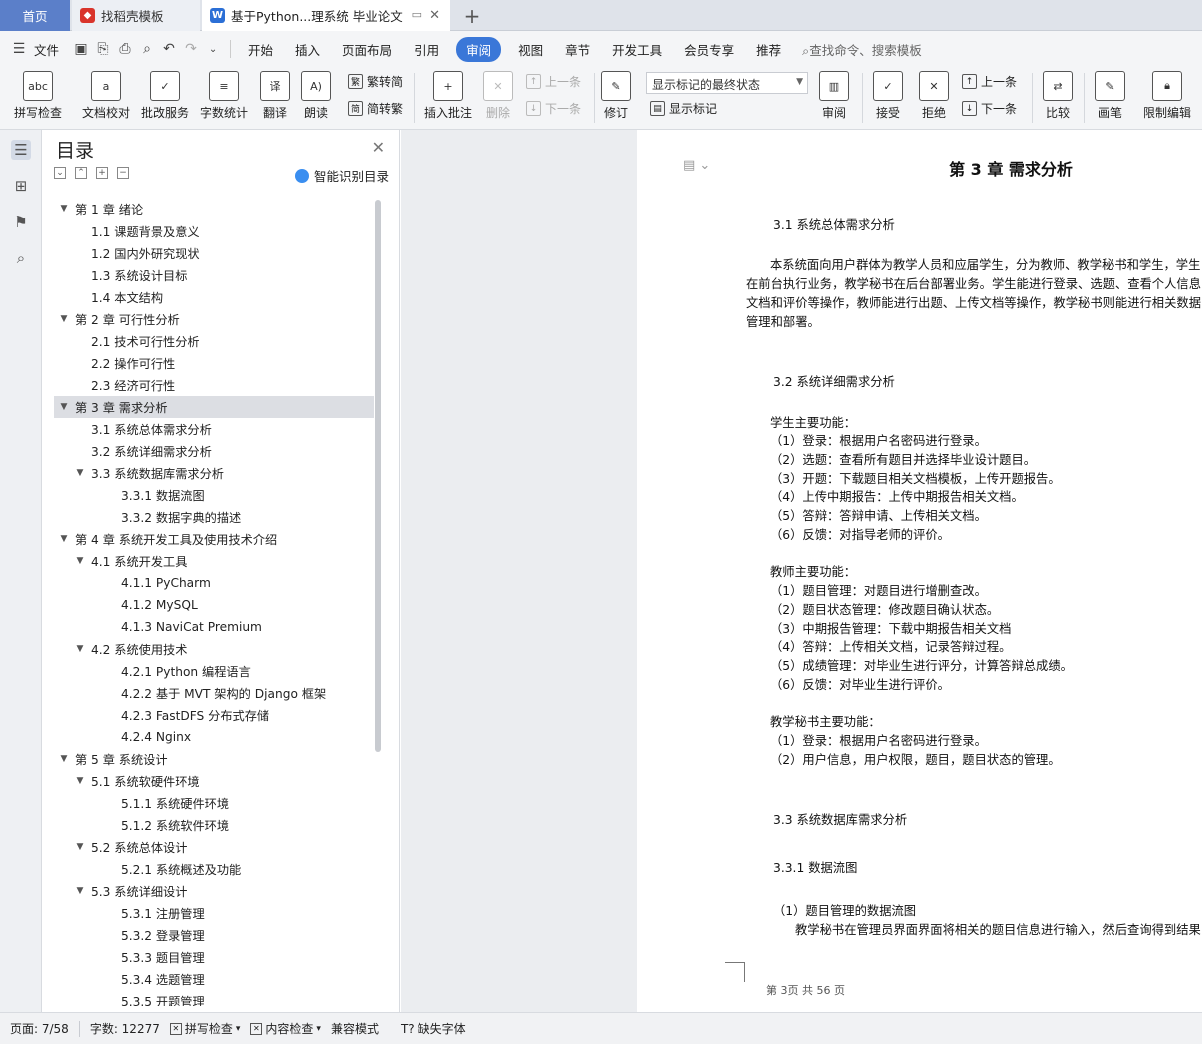 The width and height of the screenshot is (1202, 1044). What do you see at coordinates (123, 173) in the screenshot?
I see `remove-heading-icon: −` at bounding box center [123, 173].